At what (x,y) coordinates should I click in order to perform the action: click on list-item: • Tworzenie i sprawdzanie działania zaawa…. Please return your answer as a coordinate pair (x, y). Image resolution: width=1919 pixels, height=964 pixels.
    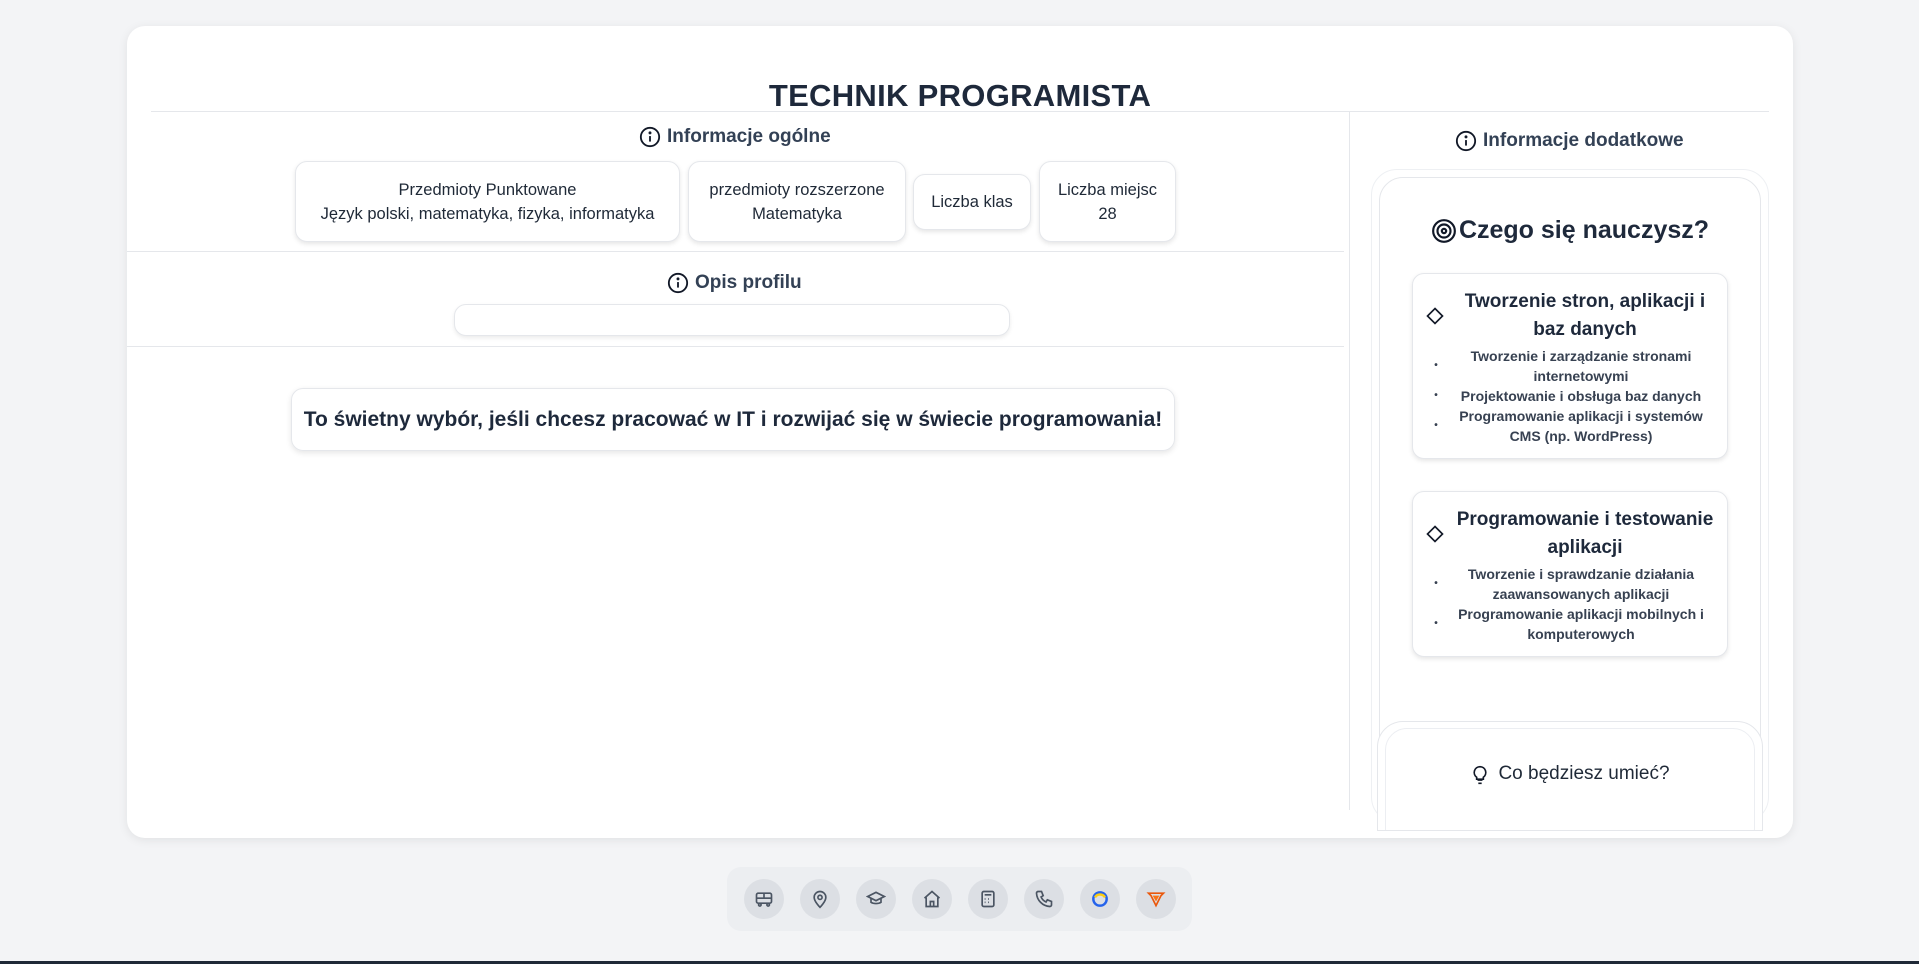
    Looking at the image, I should click on (1564, 584).